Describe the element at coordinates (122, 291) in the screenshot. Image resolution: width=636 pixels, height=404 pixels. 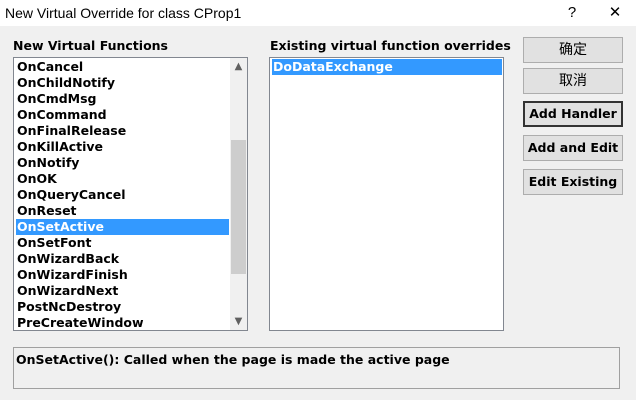
I see `list-item: OnWizardNext` at that location.